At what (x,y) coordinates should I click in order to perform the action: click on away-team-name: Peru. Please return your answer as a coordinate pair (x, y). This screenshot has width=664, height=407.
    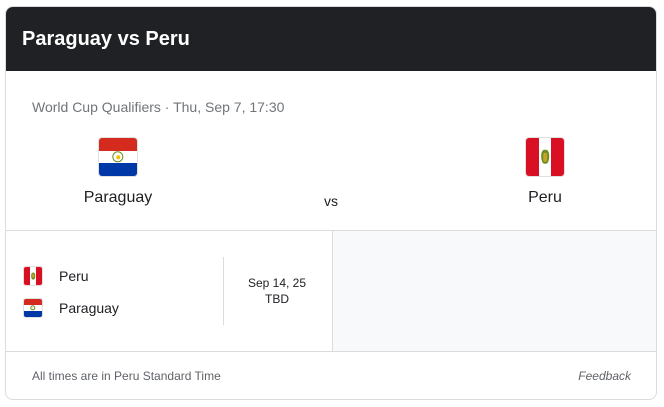
    Looking at the image, I should click on (545, 197).